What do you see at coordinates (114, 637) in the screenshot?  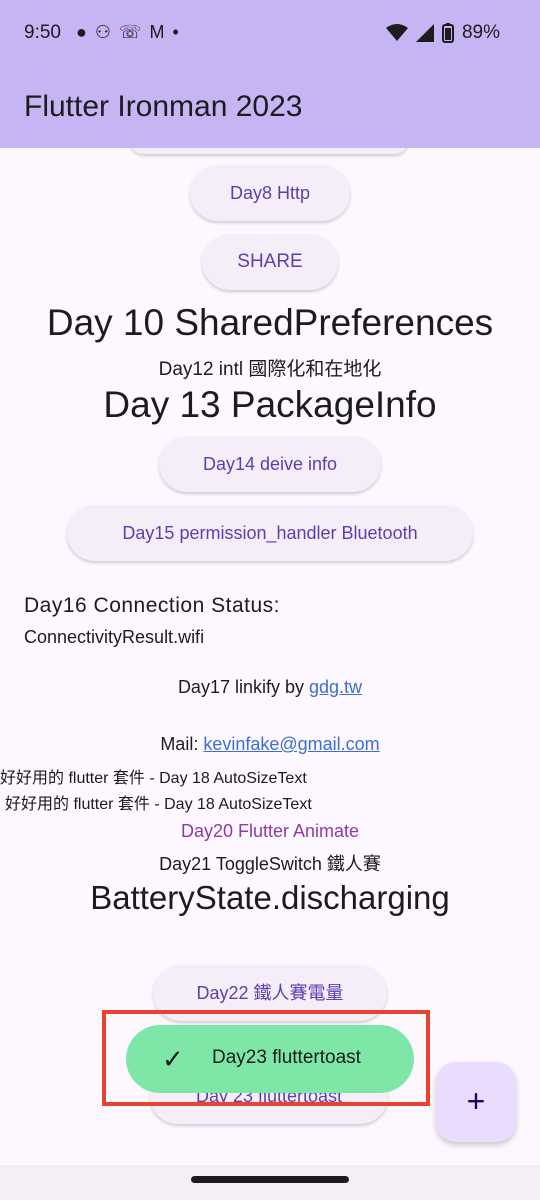 I see `day16-connection-value: ConnectivityResult.wifi` at bounding box center [114, 637].